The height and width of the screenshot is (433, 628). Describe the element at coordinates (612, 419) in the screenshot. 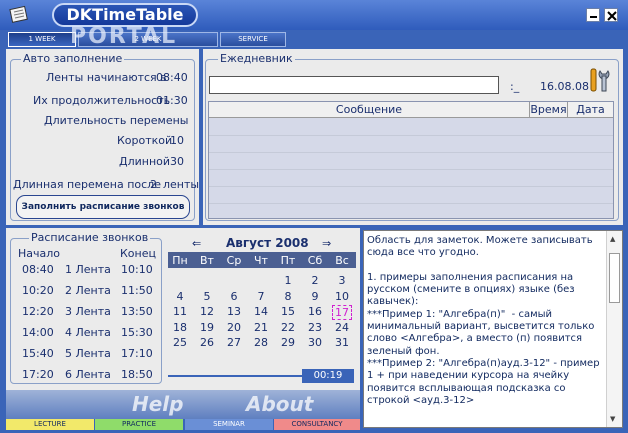

I see `scroll-down-icon: ▼` at that location.